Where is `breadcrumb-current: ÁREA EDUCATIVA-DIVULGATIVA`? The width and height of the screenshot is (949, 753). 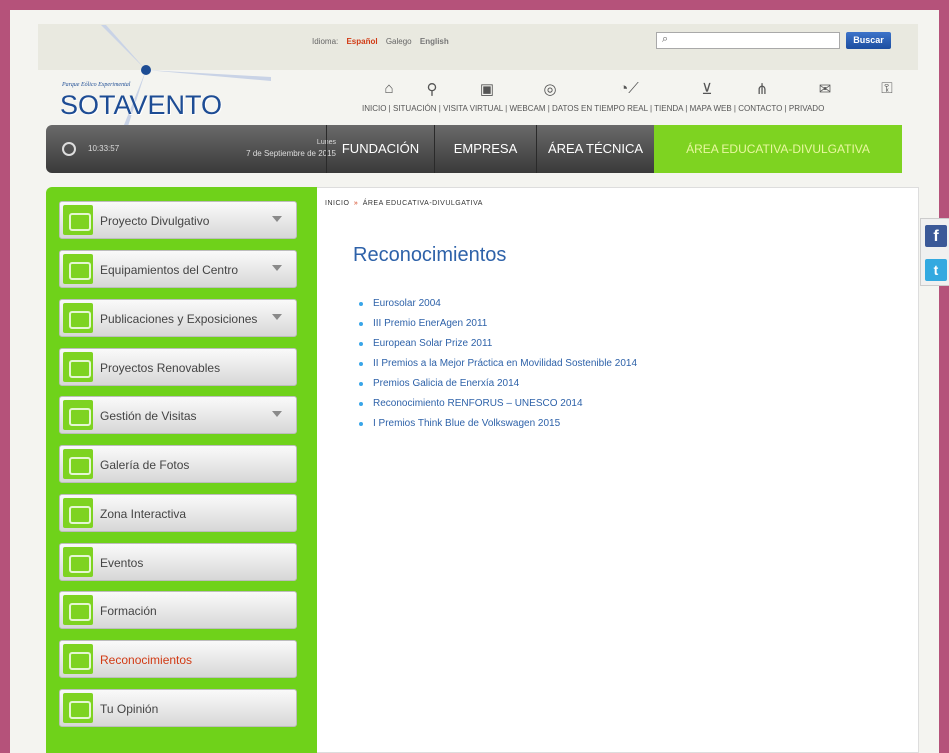
breadcrumb-current: ÁREA EDUCATIVA-DIVULGATIVA is located at coordinates (422, 203).